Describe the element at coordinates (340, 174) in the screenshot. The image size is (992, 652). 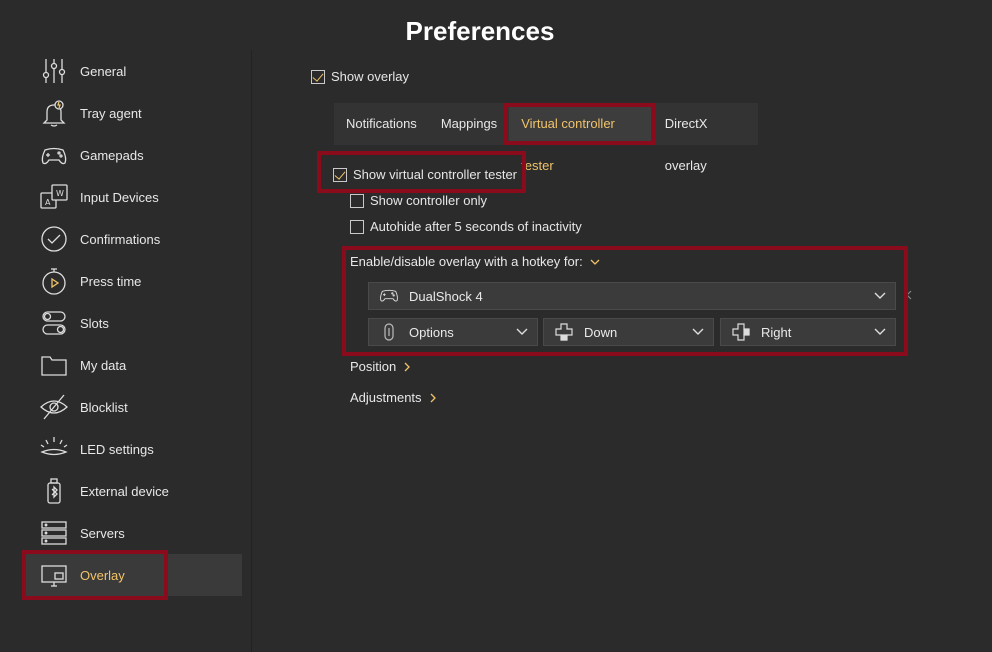
I see `show-tester-checkbox` at that location.